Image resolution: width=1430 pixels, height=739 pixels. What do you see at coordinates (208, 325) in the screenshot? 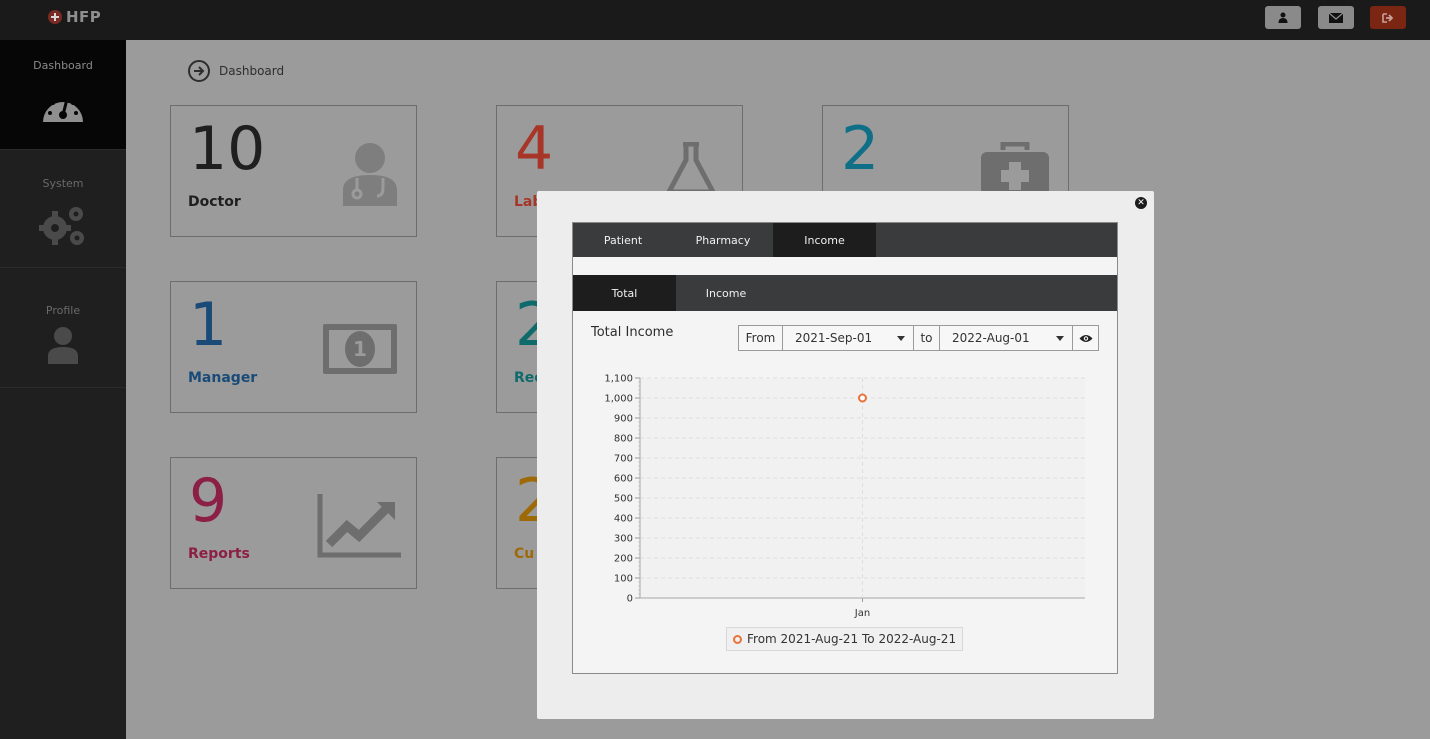
I see `stat-number: 1` at bounding box center [208, 325].